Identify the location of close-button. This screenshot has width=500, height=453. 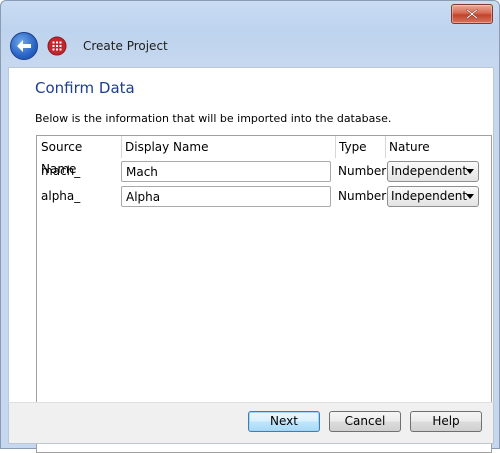
(472, 14).